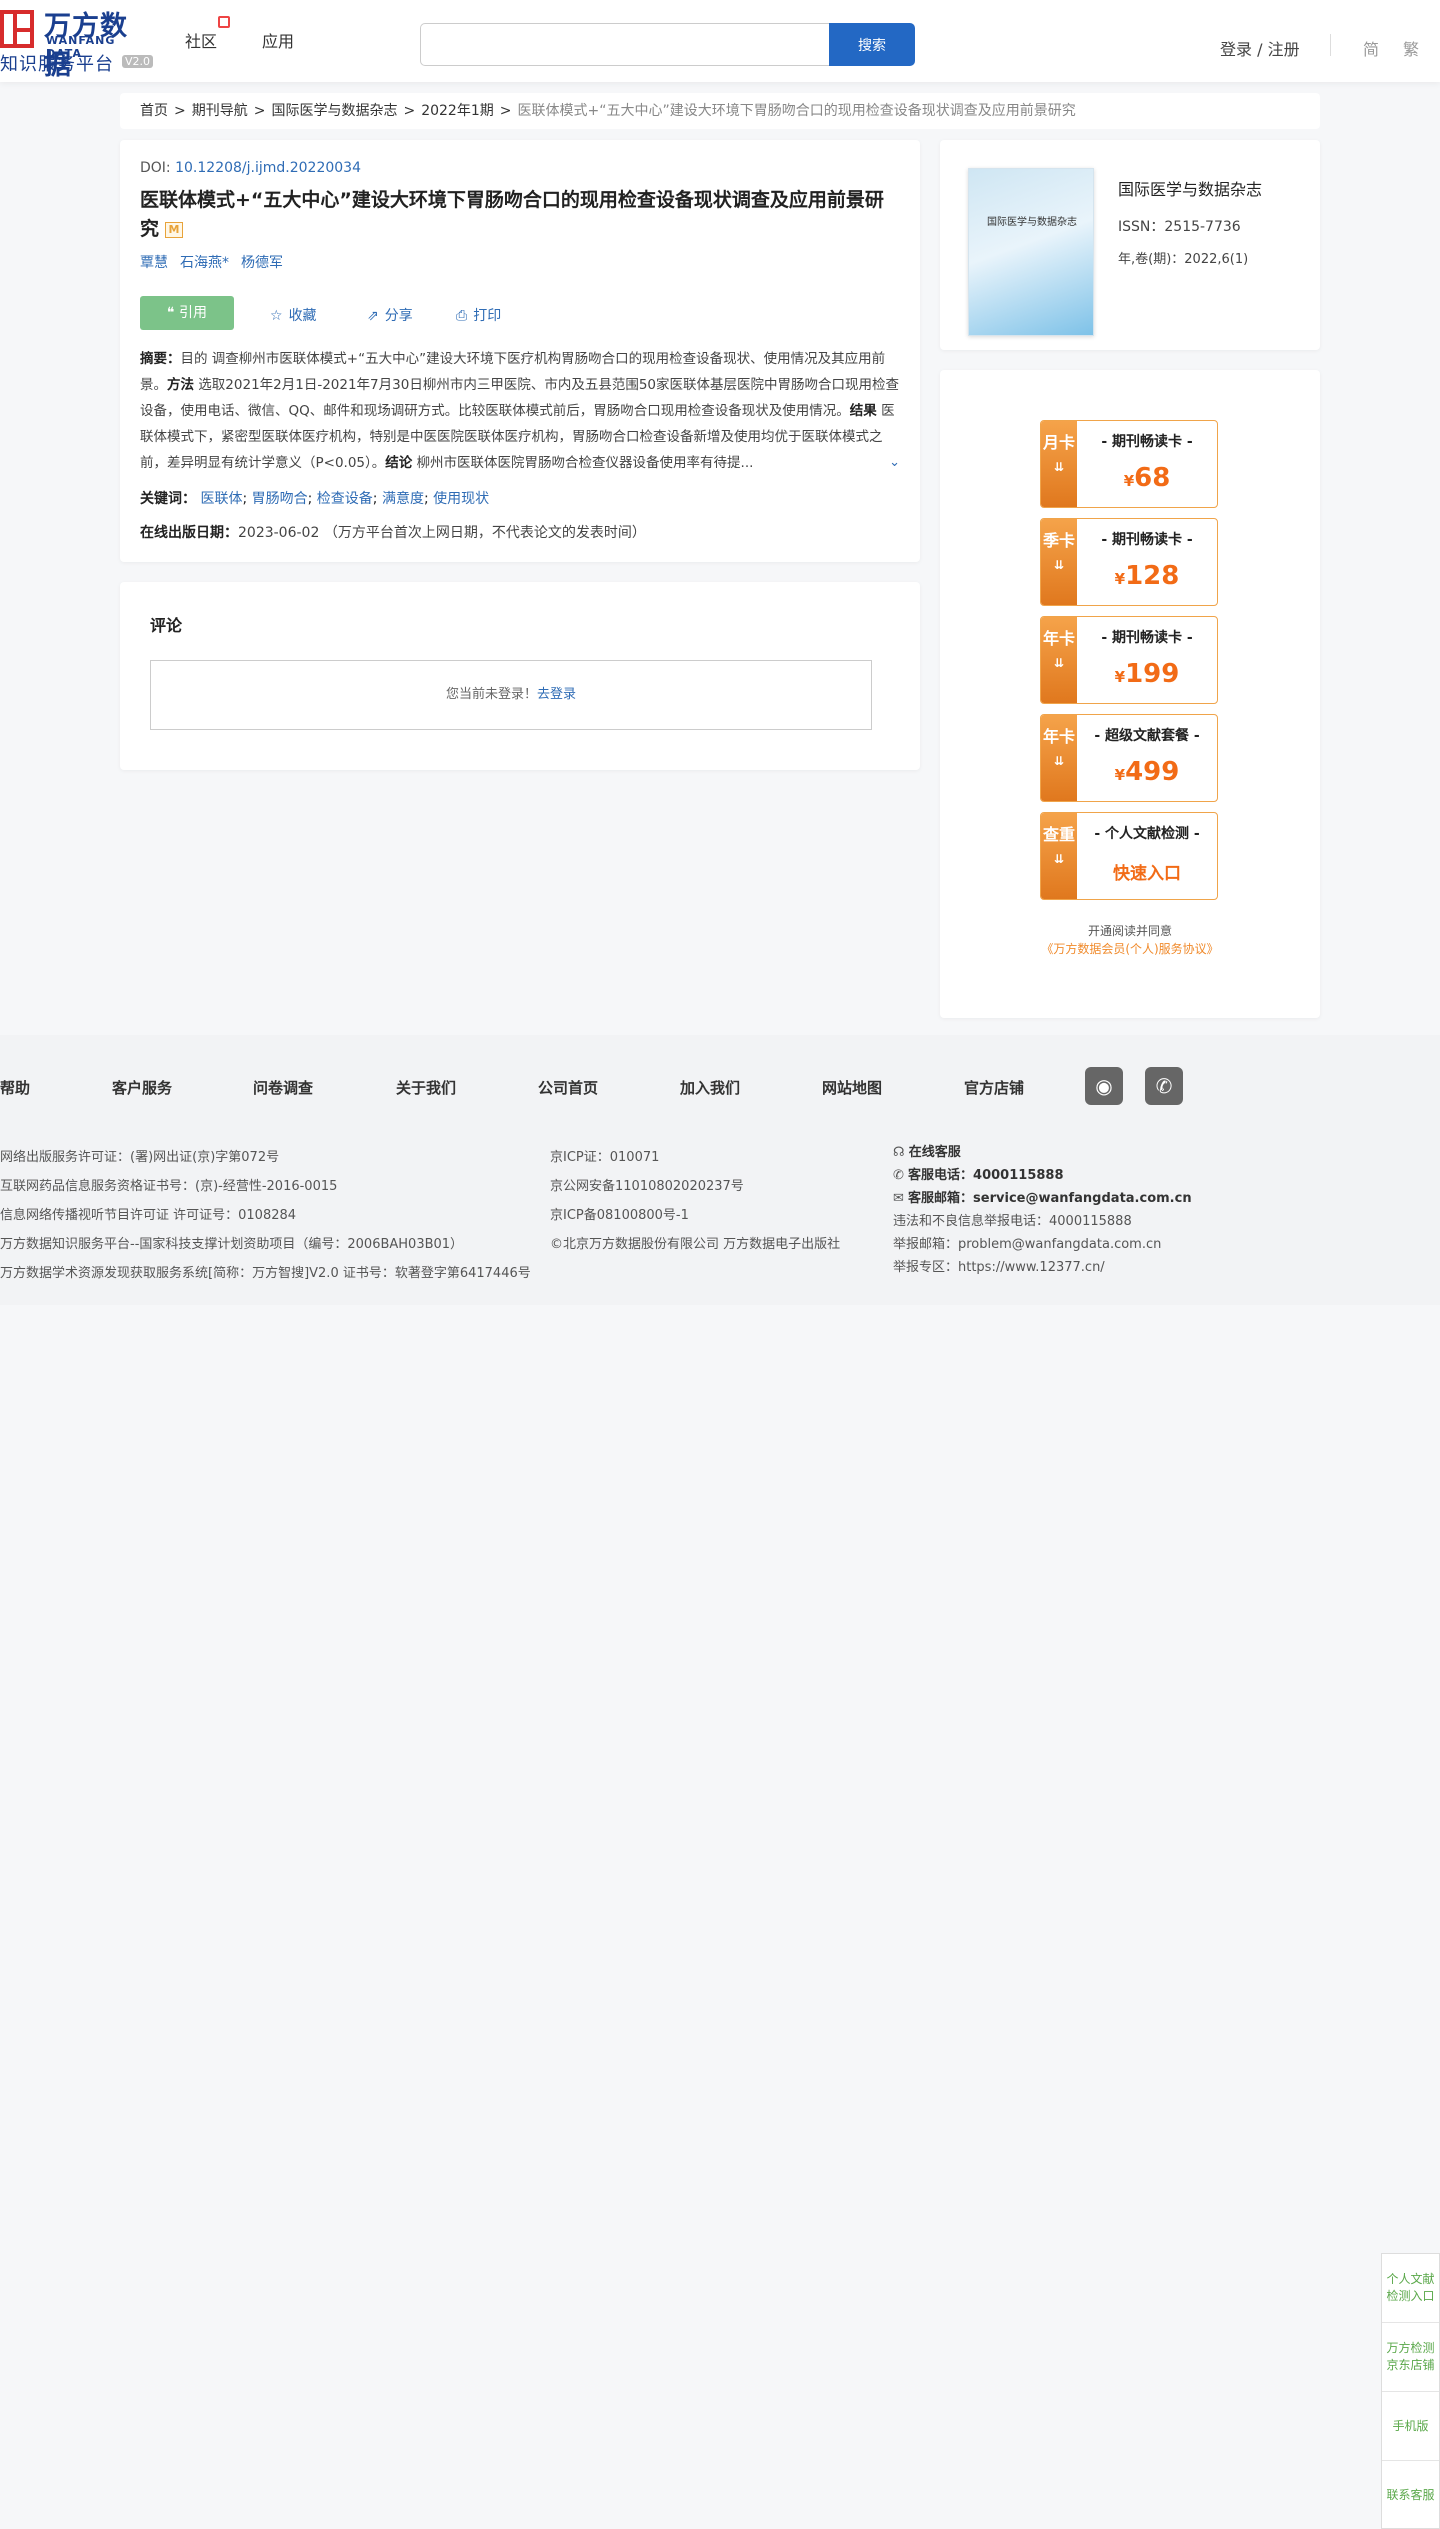 Image resolution: width=1440 pixels, height=2529 pixels. I want to click on login-register-link: 登录 / 注册, so click(1260, 48).